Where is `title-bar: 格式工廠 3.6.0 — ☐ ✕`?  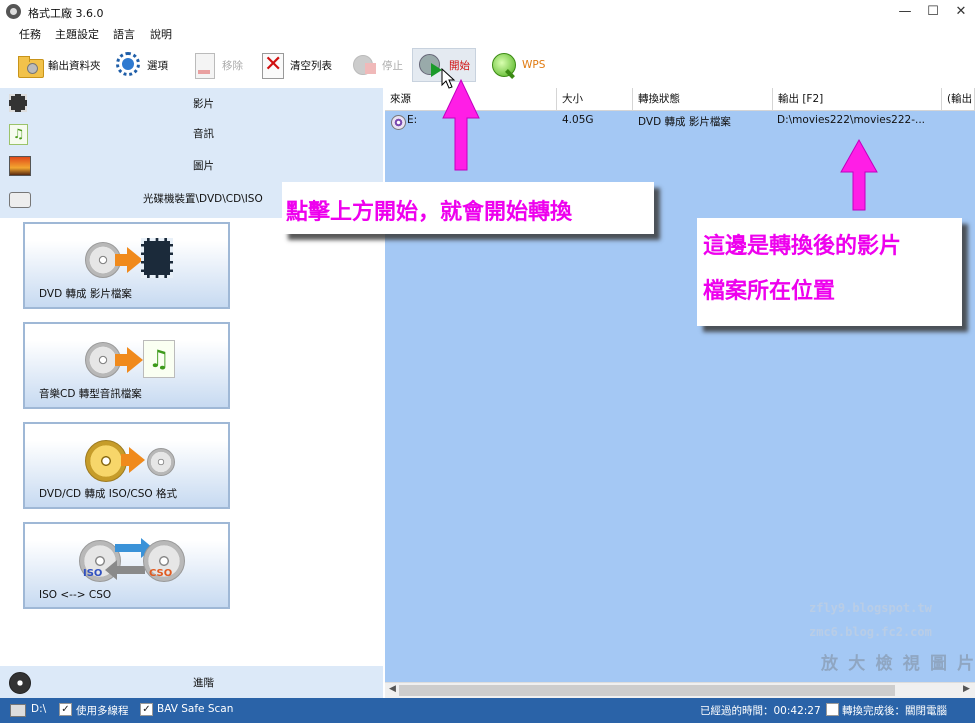 title-bar: 格式工廠 3.6.0 — ☐ ✕ is located at coordinates (487, 12).